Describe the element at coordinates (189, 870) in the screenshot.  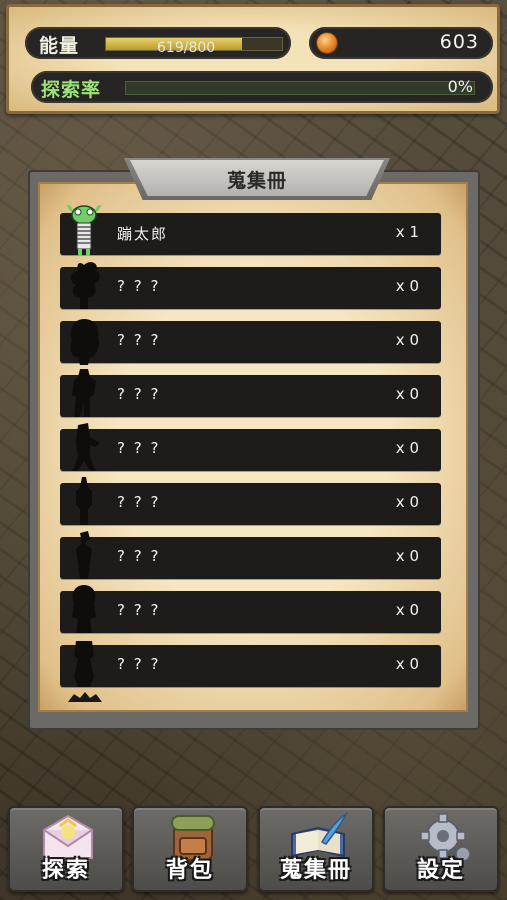
I see `nav-backpack-label: 背包` at that location.